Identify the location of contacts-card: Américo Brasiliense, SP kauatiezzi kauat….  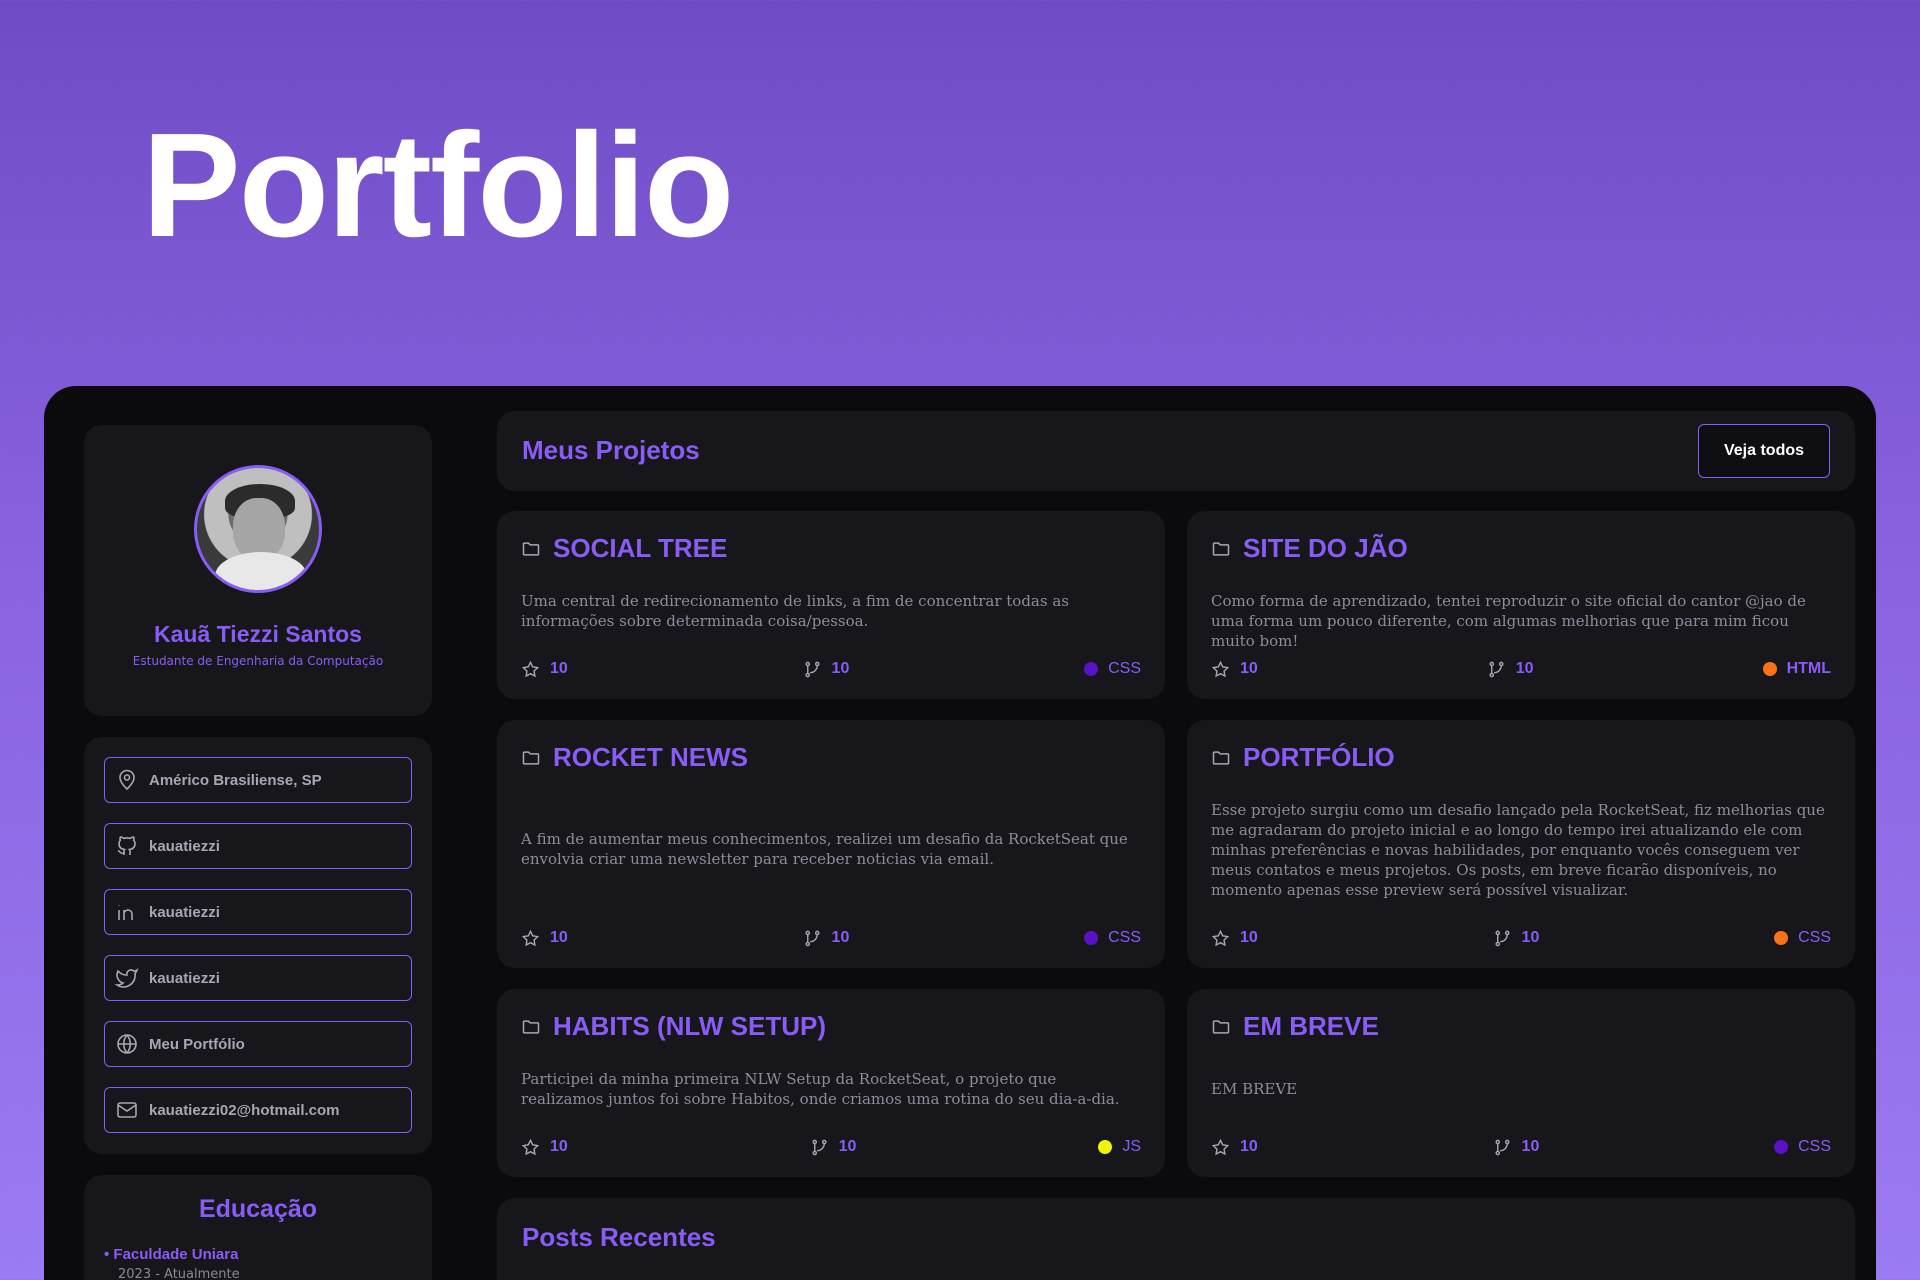
(258, 945).